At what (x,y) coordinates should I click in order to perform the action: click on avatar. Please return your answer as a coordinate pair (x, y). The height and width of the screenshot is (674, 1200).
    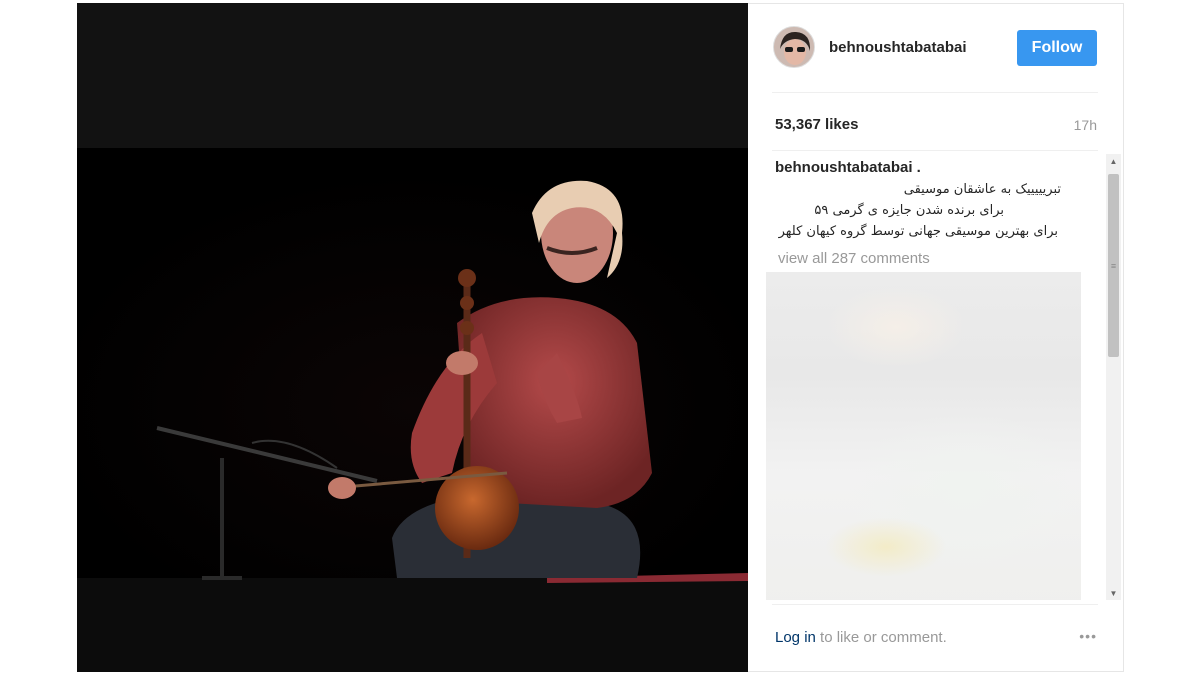
    Looking at the image, I should click on (794, 47).